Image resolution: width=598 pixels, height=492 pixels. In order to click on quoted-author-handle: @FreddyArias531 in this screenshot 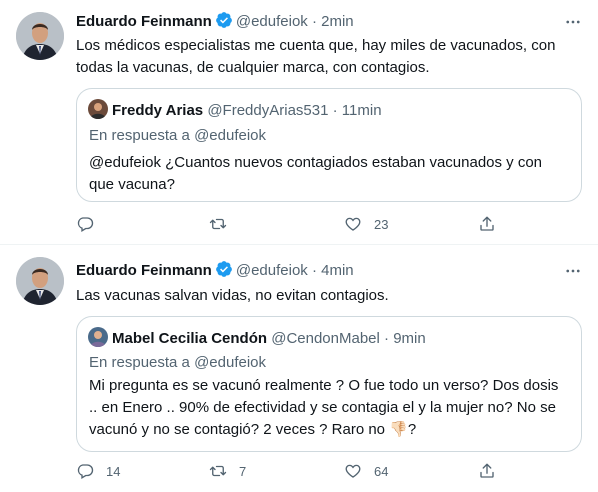, I will do `click(268, 110)`.